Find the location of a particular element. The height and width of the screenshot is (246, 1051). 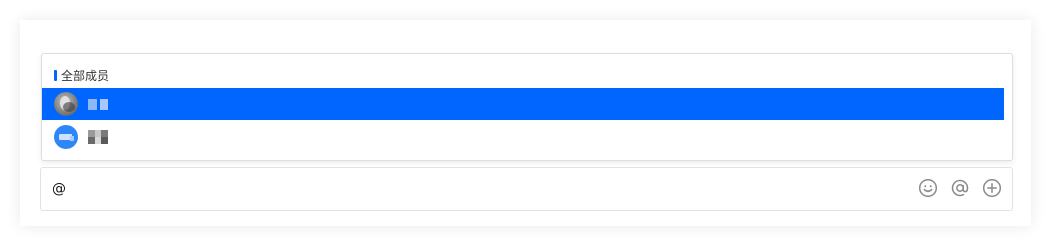

emoji-icon is located at coordinates (928, 188).